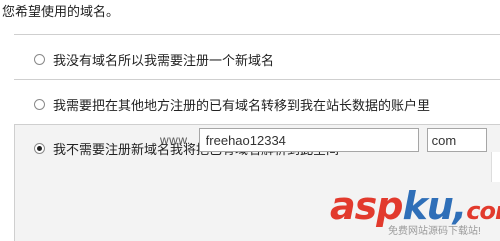 This screenshot has height=241, width=500. What do you see at coordinates (61, 11) in the screenshot?
I see `page-title: 您希望使用的域名。` at bounding box center [61, 11].